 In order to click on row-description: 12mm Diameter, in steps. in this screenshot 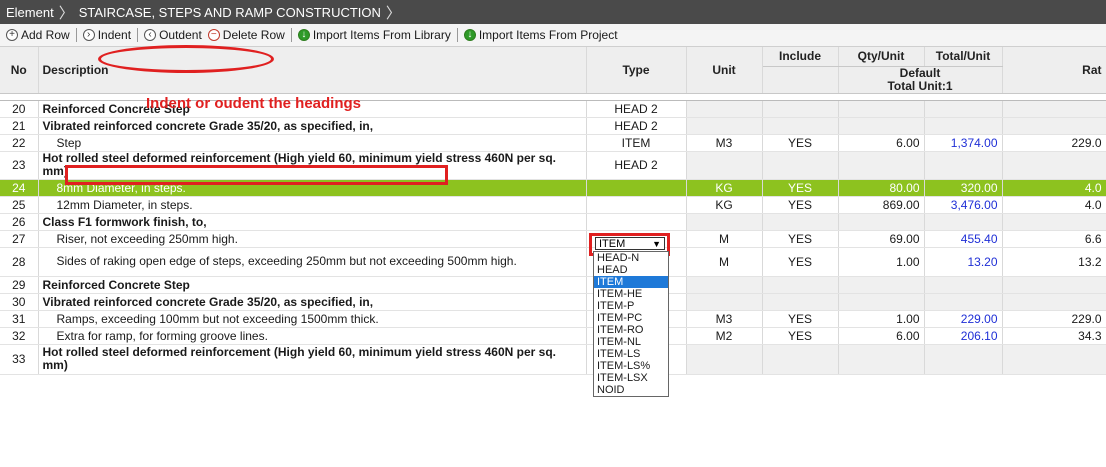, I will do `click(312, 205)`.